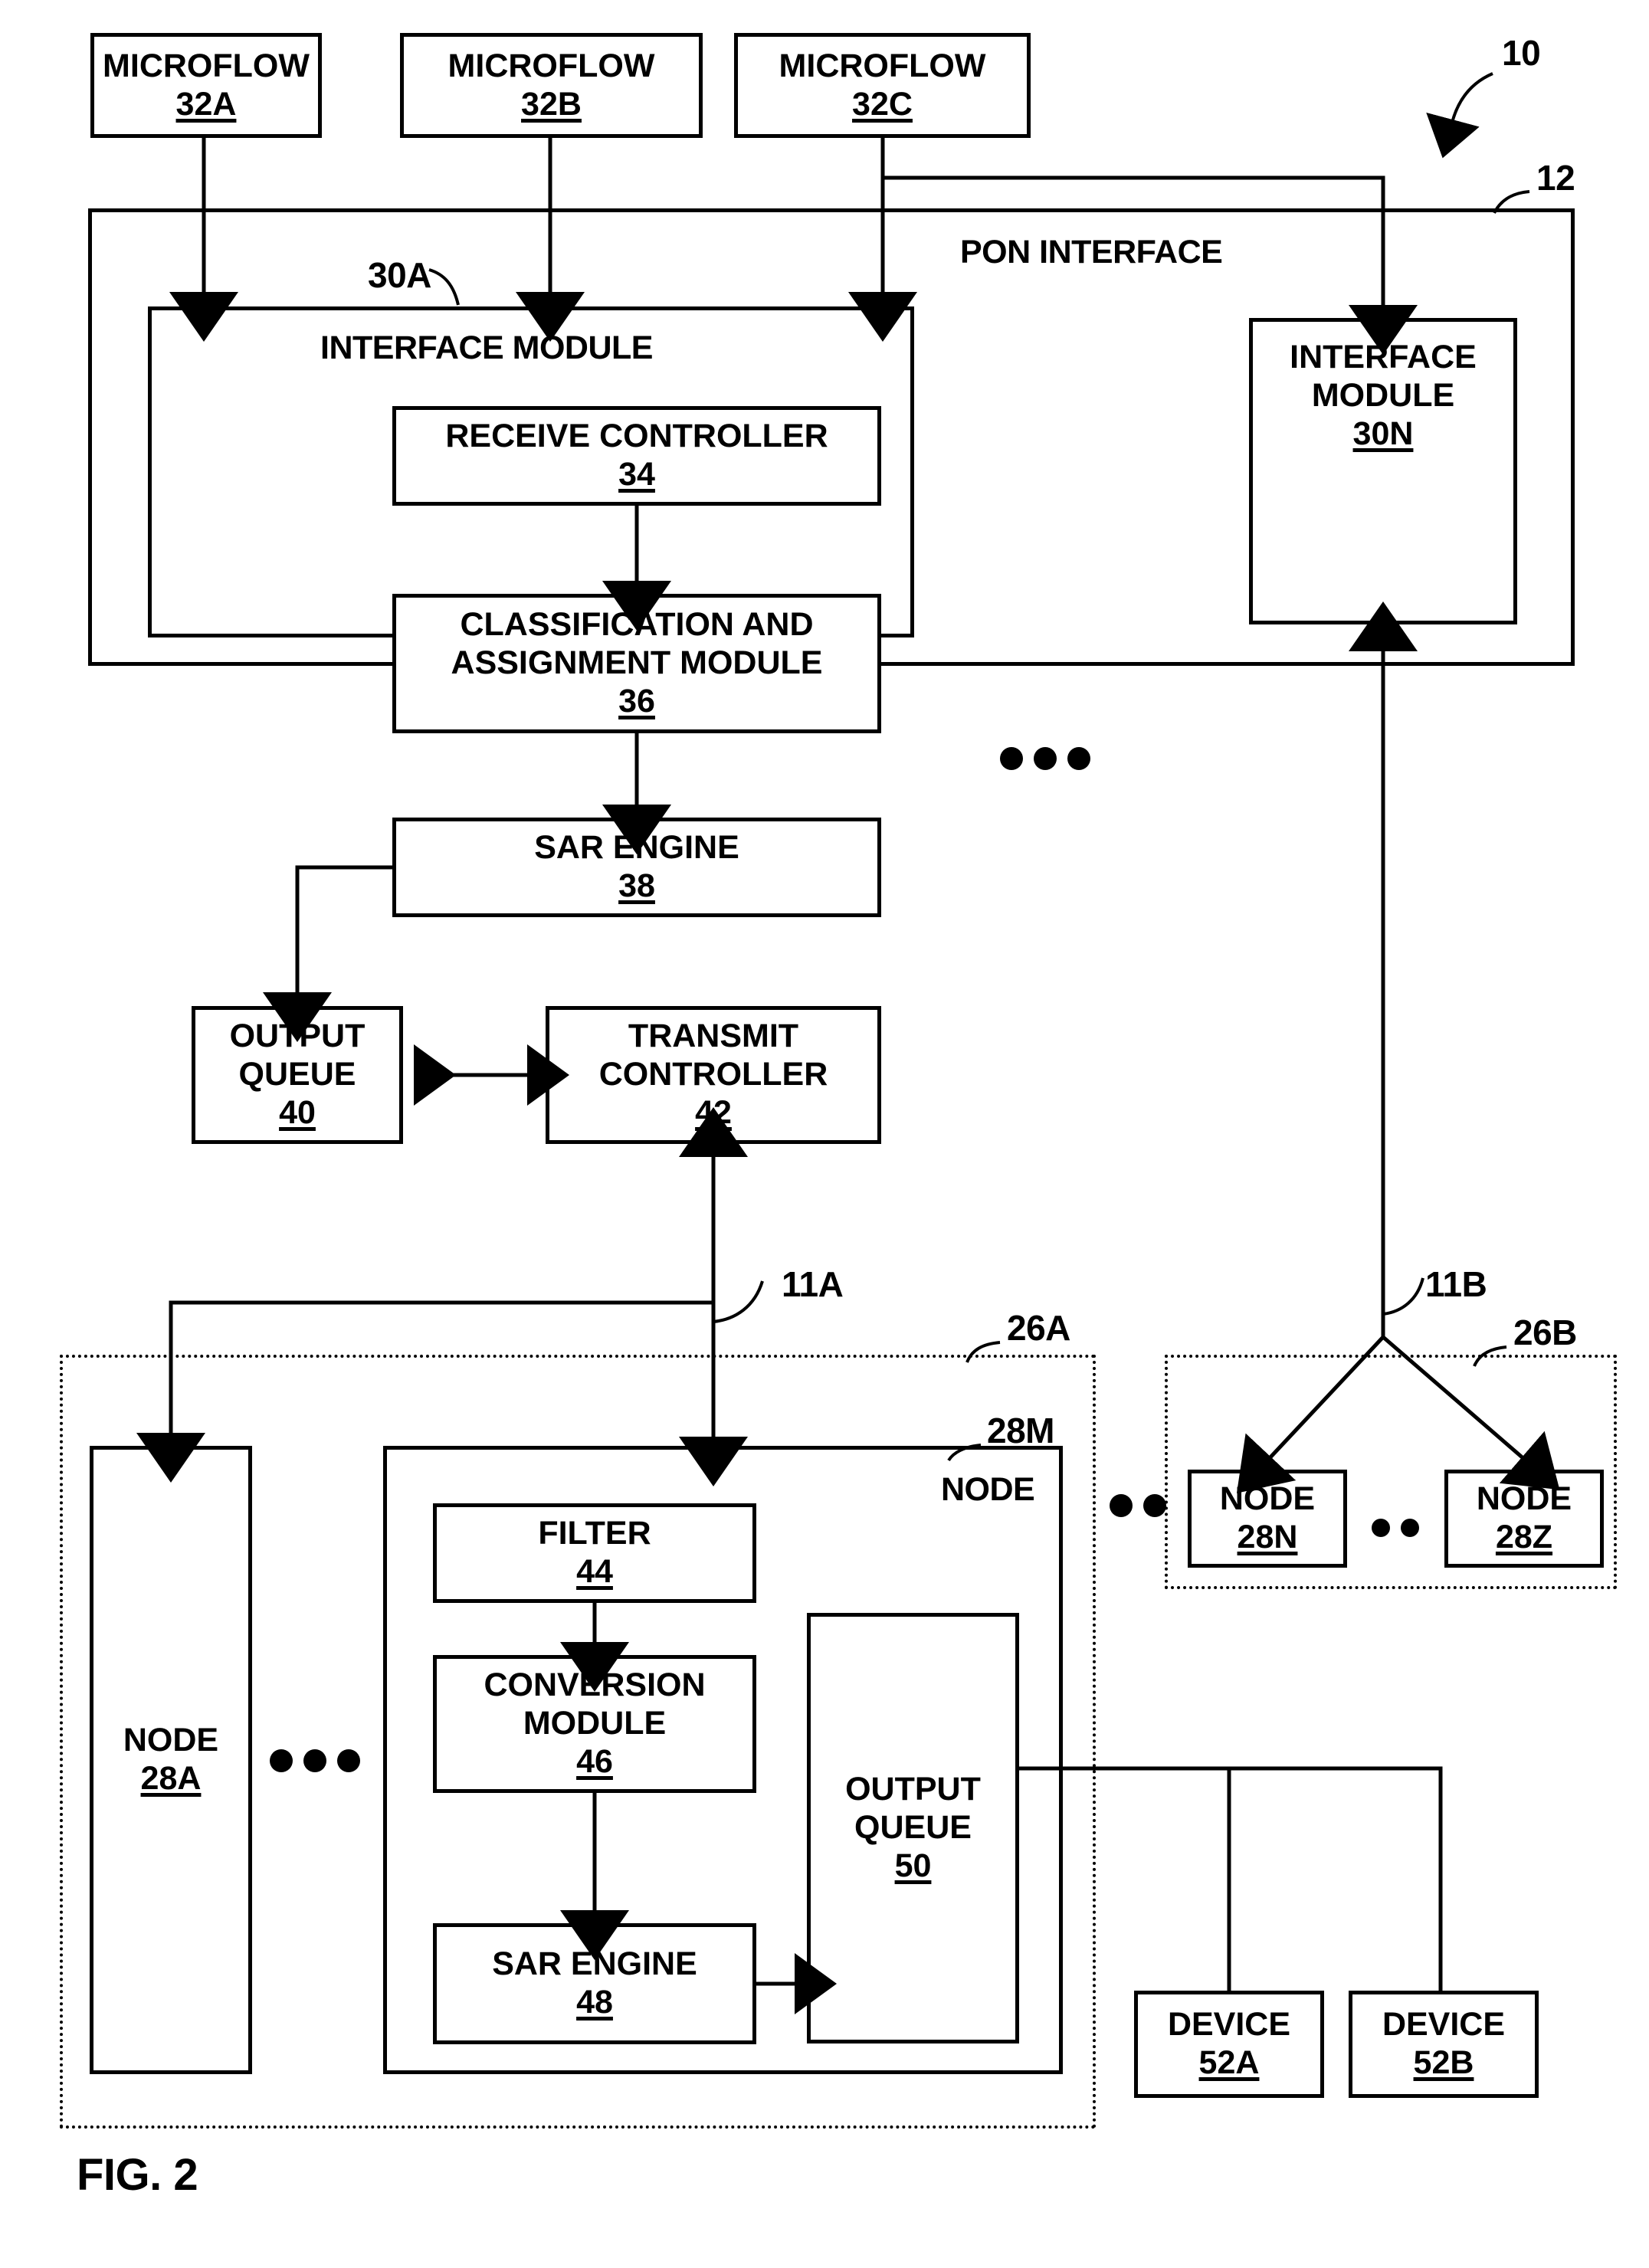  I want to click on microflow-32a: MICROFLOW 32A, so click(206, 85).